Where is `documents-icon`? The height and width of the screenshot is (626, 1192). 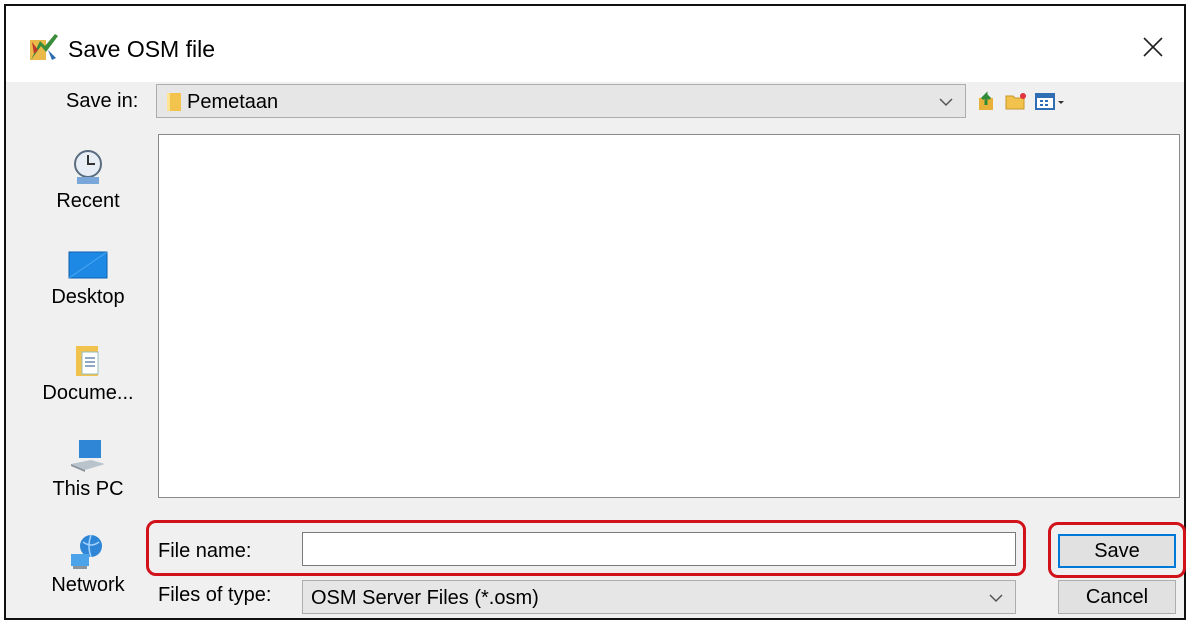 documents-icon is located at coordinates (87, 361).